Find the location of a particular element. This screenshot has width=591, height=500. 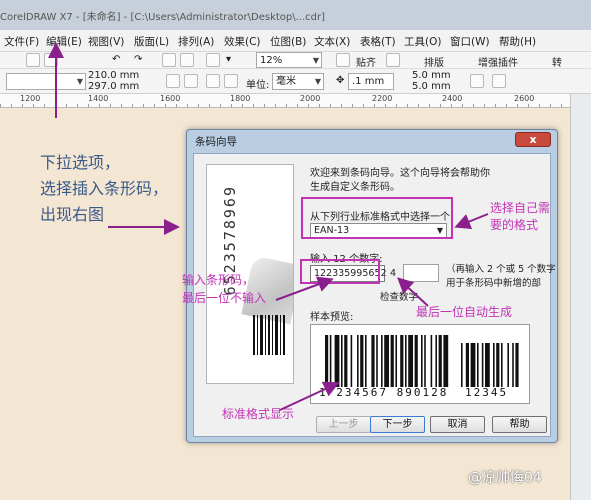

standard-toolbar: ↶ ↷ ▾ 12% ▼ 贴齐 排版 增强插件 转 is located at coordinates (295, 60).